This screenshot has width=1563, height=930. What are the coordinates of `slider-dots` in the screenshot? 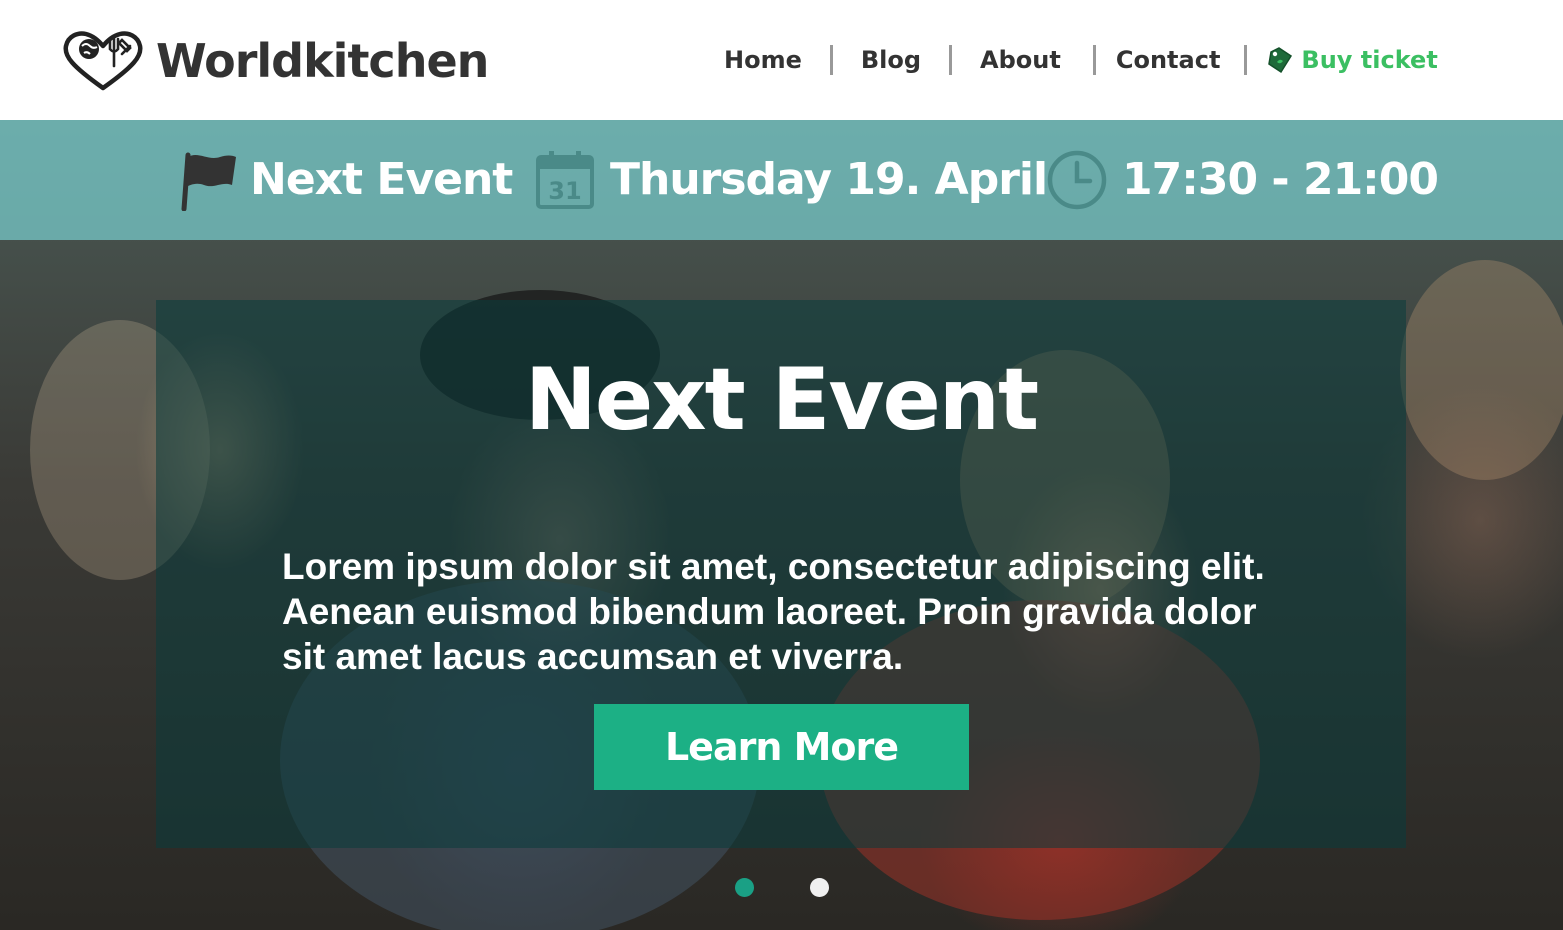 It's located at (781, 890).